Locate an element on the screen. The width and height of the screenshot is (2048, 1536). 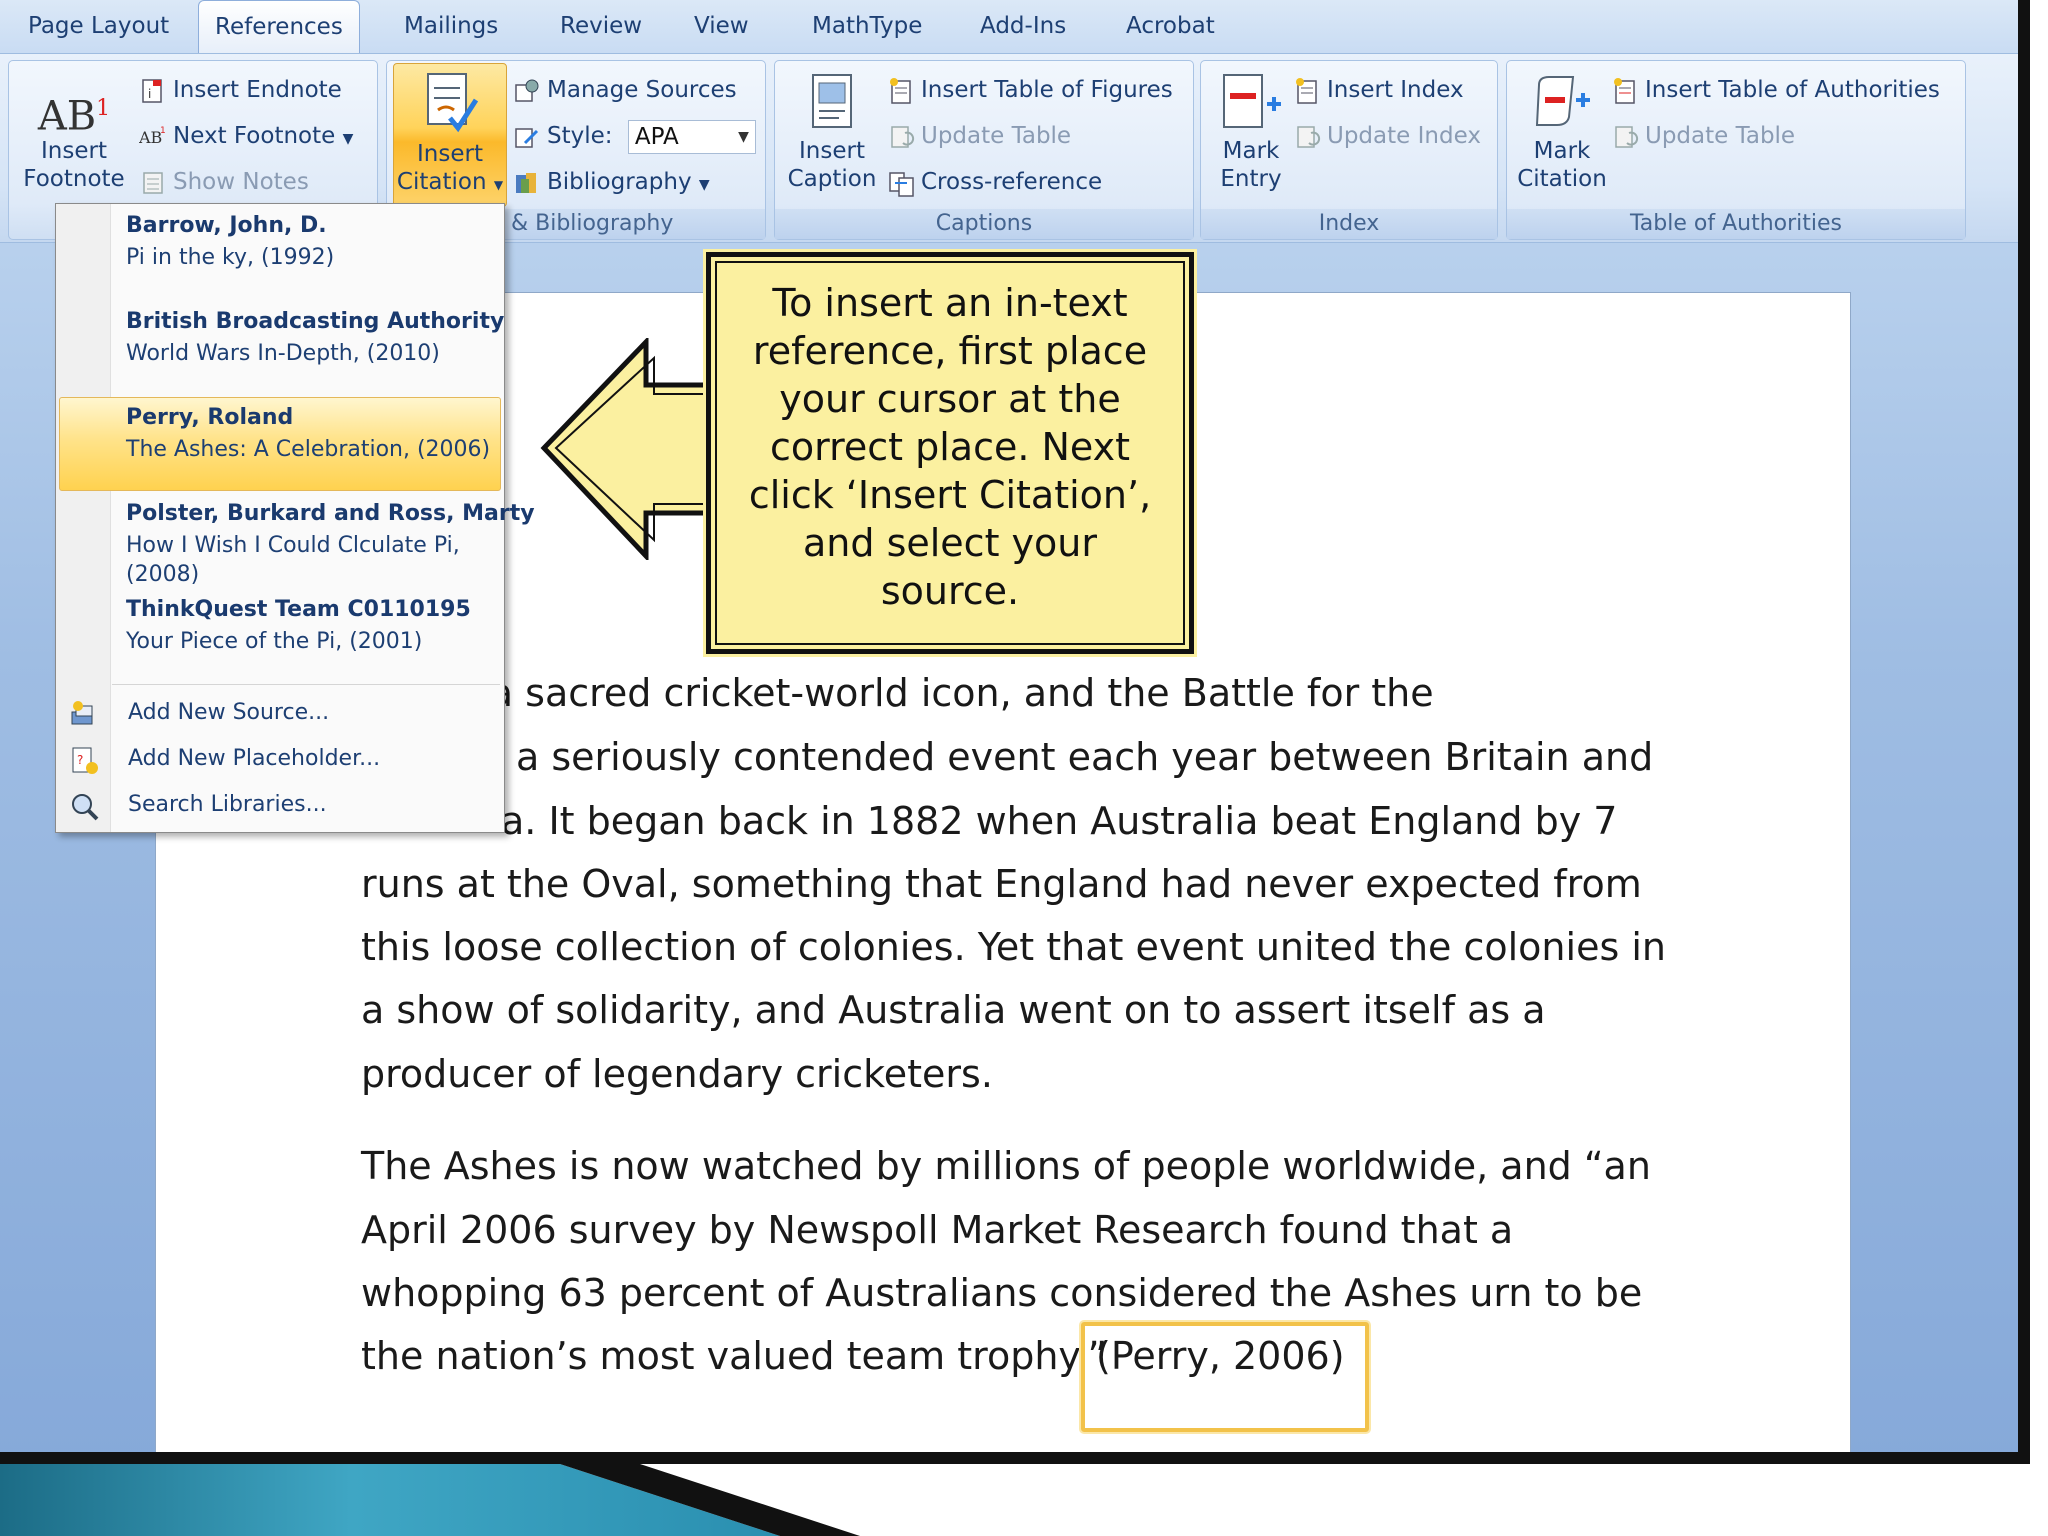
table-of-authorities-icon is located at coordinates (1624, 90).